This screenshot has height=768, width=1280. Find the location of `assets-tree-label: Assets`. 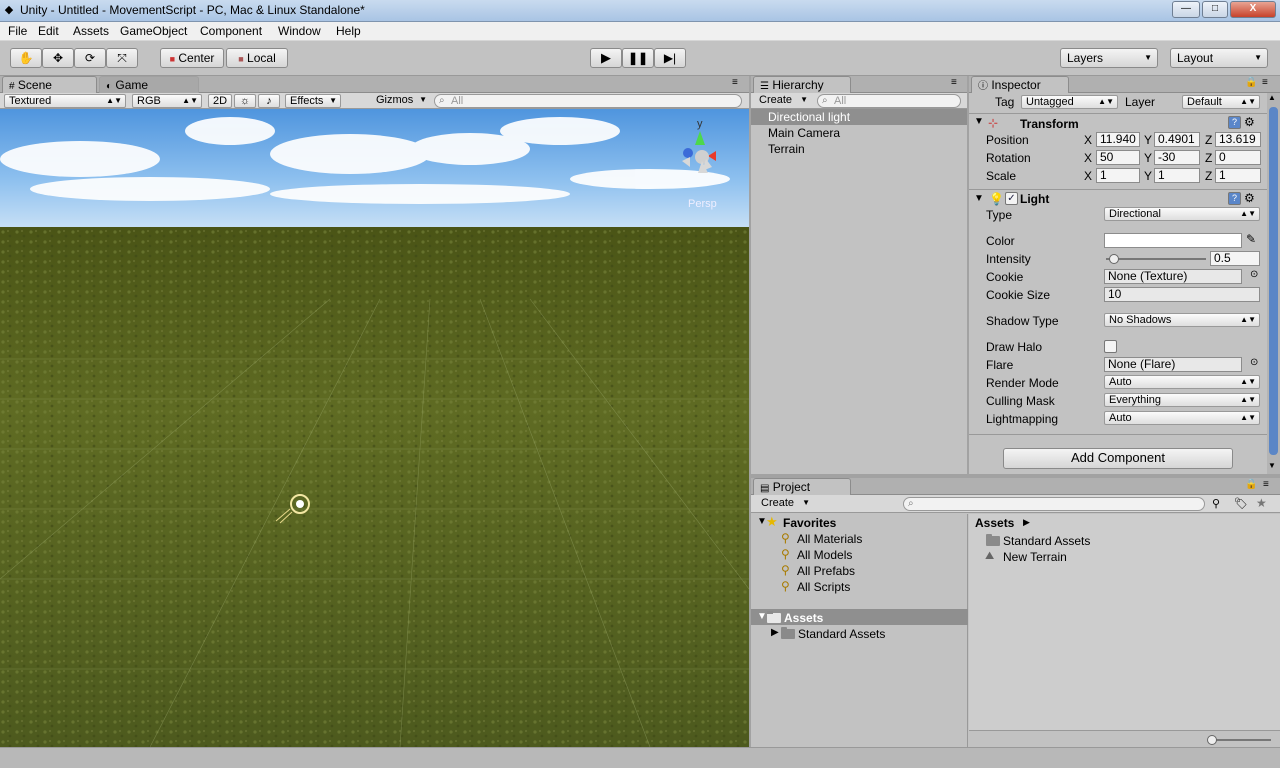

assets-tree-label: Assets is located at coordinates (803, 618).